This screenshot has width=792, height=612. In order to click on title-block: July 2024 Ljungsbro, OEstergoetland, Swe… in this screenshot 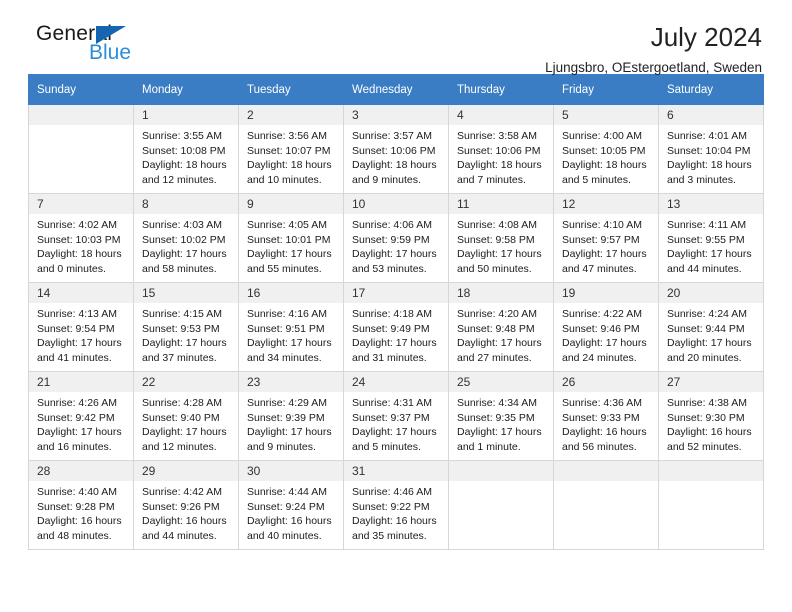, I will do `click(654, 50)`.